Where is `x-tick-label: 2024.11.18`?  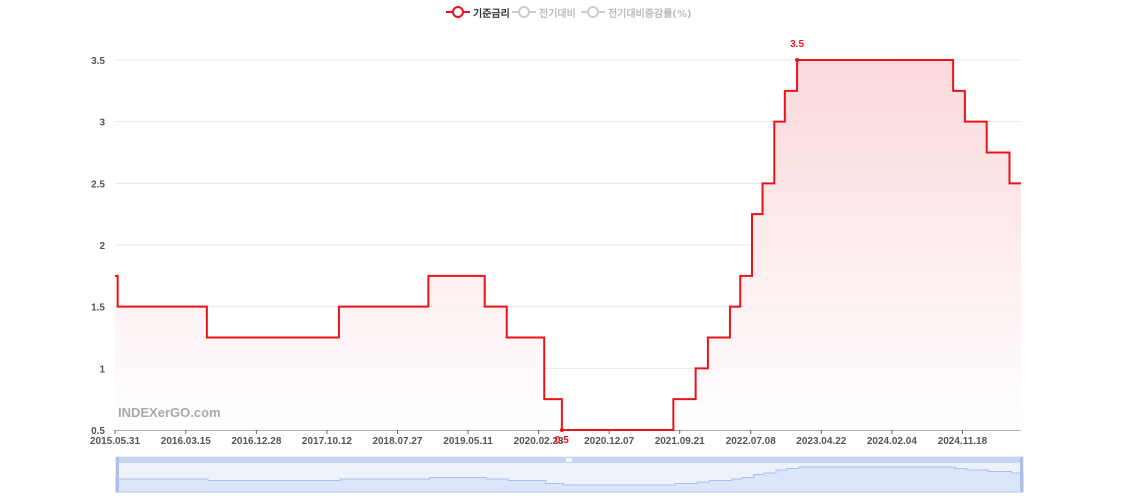
x-tick-label: 2024.11.18 is located at coordinates (963, 441).